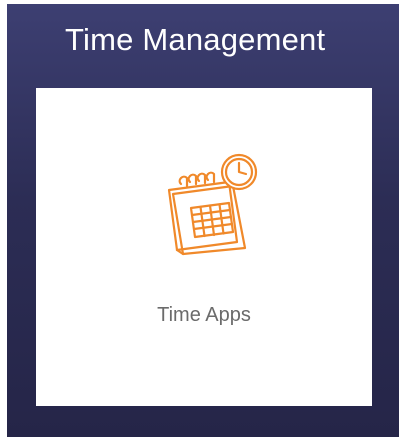 This screenshot has height=439, width=399. Describe the element at coordinates (212, 204) in the screenshot. I see `calendar-clock-icon` at that location.